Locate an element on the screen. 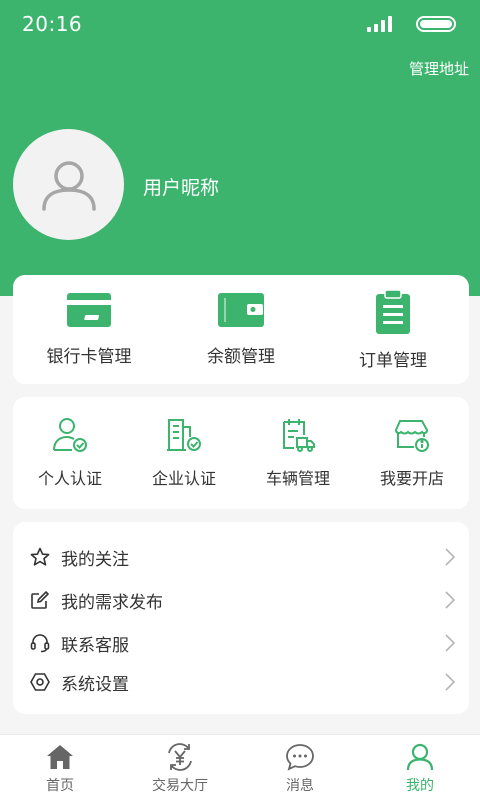 This screenshot has height=800, width=480. enterprise-verify-icon is located at coordinates (184, 435).